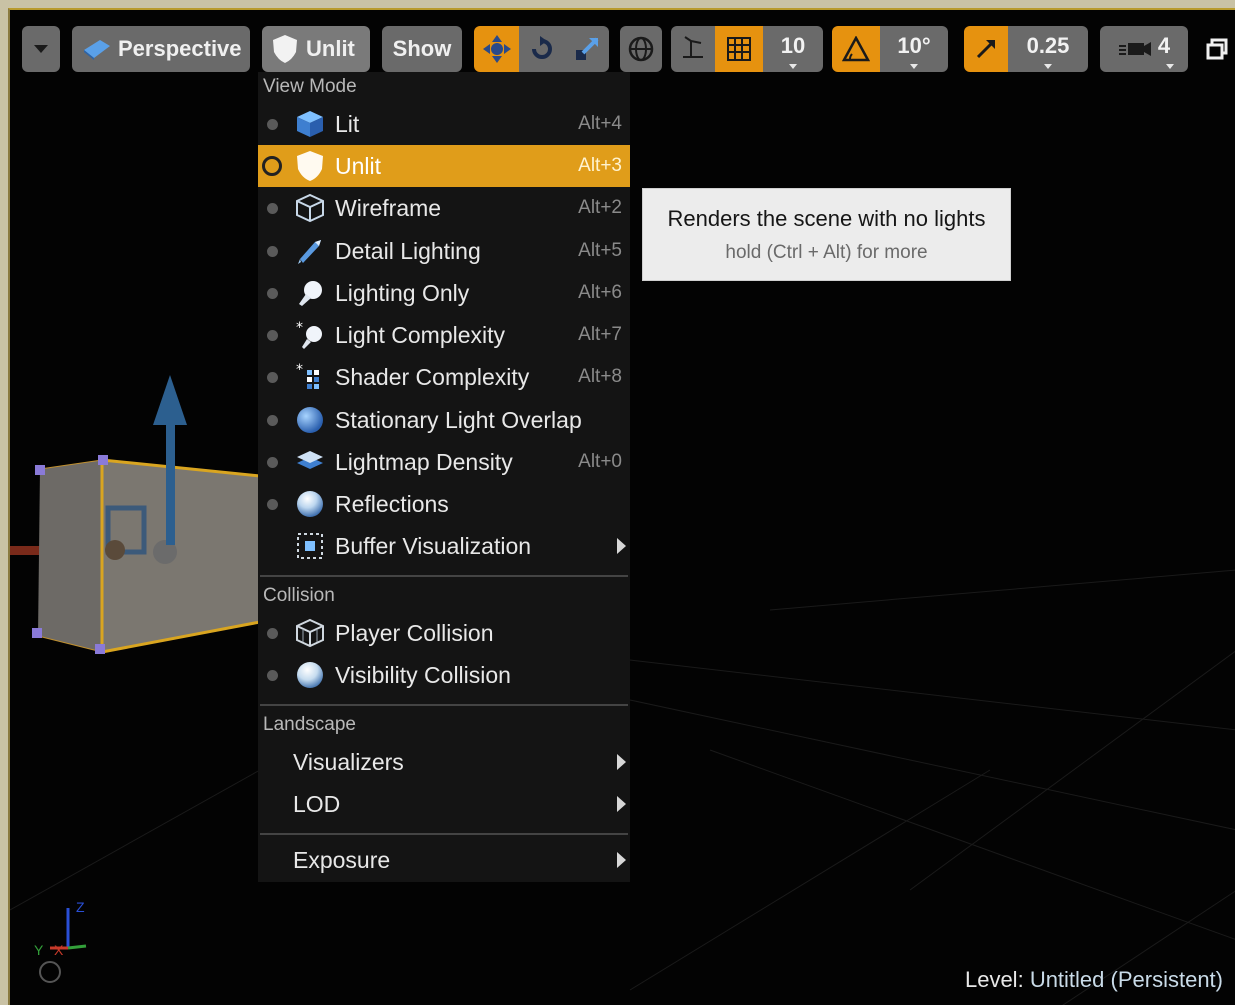 The height and width of the screenshot is (1005, 1235). What do you see at coordinates (309, 724) in the screenshot?
I see `landscape-header: Landscape` at bounding box center [309, 724].